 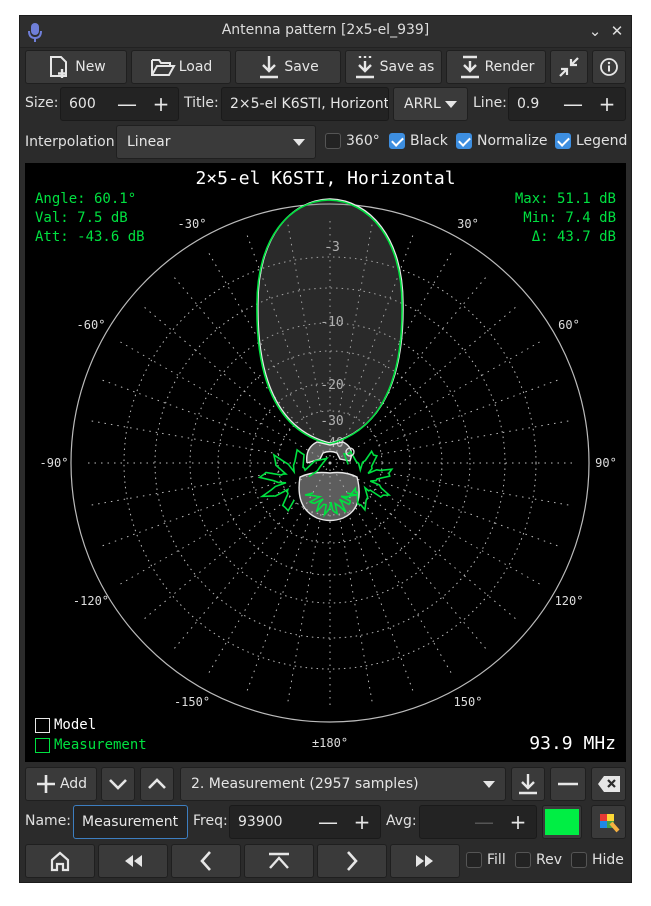 I want to click on rev-box, so click(x=523, y=860).